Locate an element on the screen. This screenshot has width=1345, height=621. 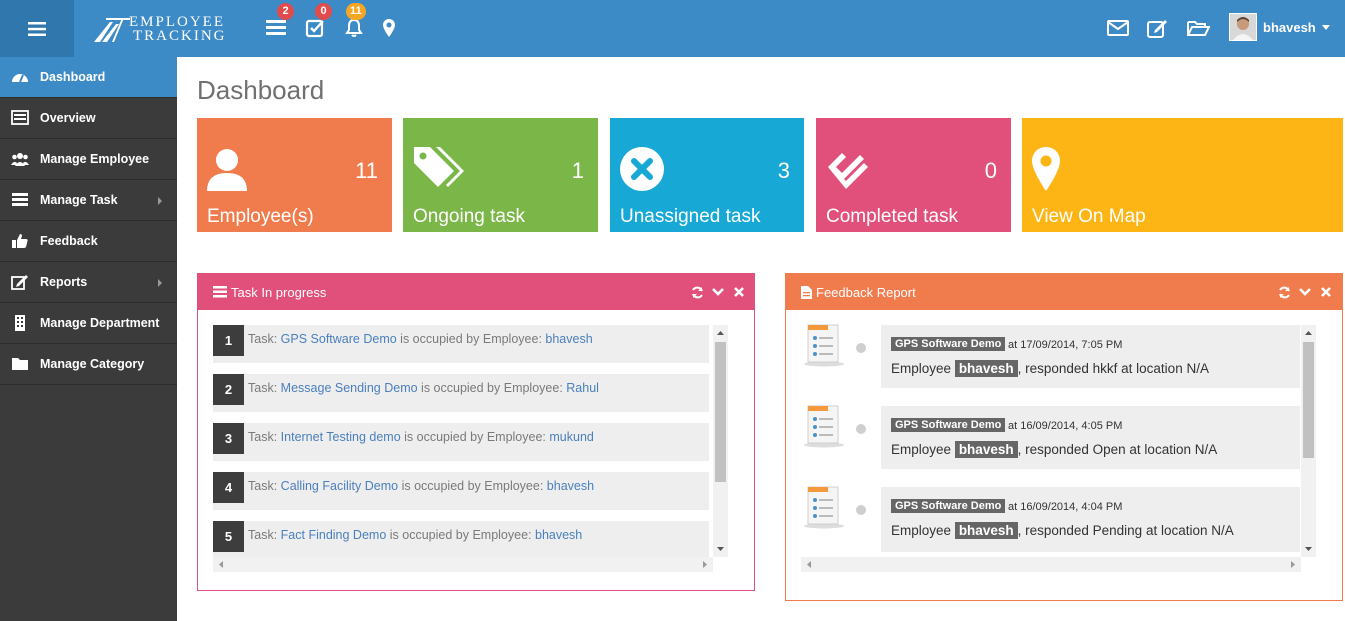
task-number: 5 is located at coordinates (228, 536).